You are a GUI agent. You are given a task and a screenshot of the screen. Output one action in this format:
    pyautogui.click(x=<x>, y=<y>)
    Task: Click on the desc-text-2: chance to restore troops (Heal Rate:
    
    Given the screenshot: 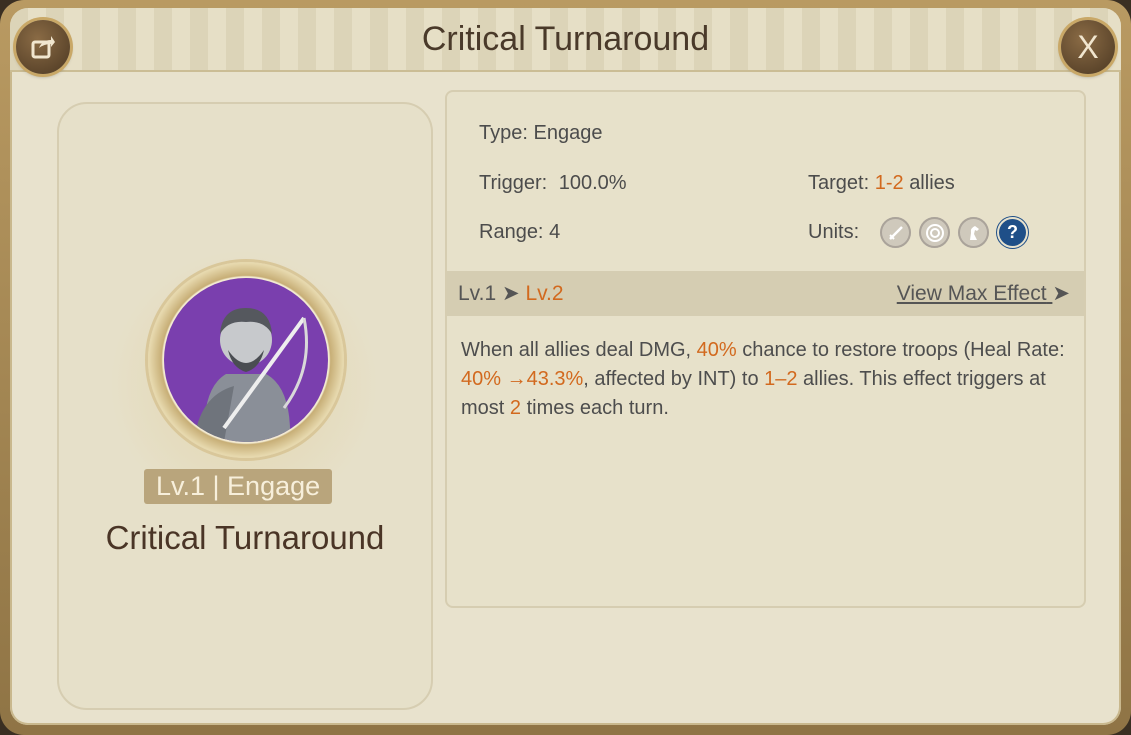 What is the action you would take?
    pyautogui.click(x=900, y=350)
    